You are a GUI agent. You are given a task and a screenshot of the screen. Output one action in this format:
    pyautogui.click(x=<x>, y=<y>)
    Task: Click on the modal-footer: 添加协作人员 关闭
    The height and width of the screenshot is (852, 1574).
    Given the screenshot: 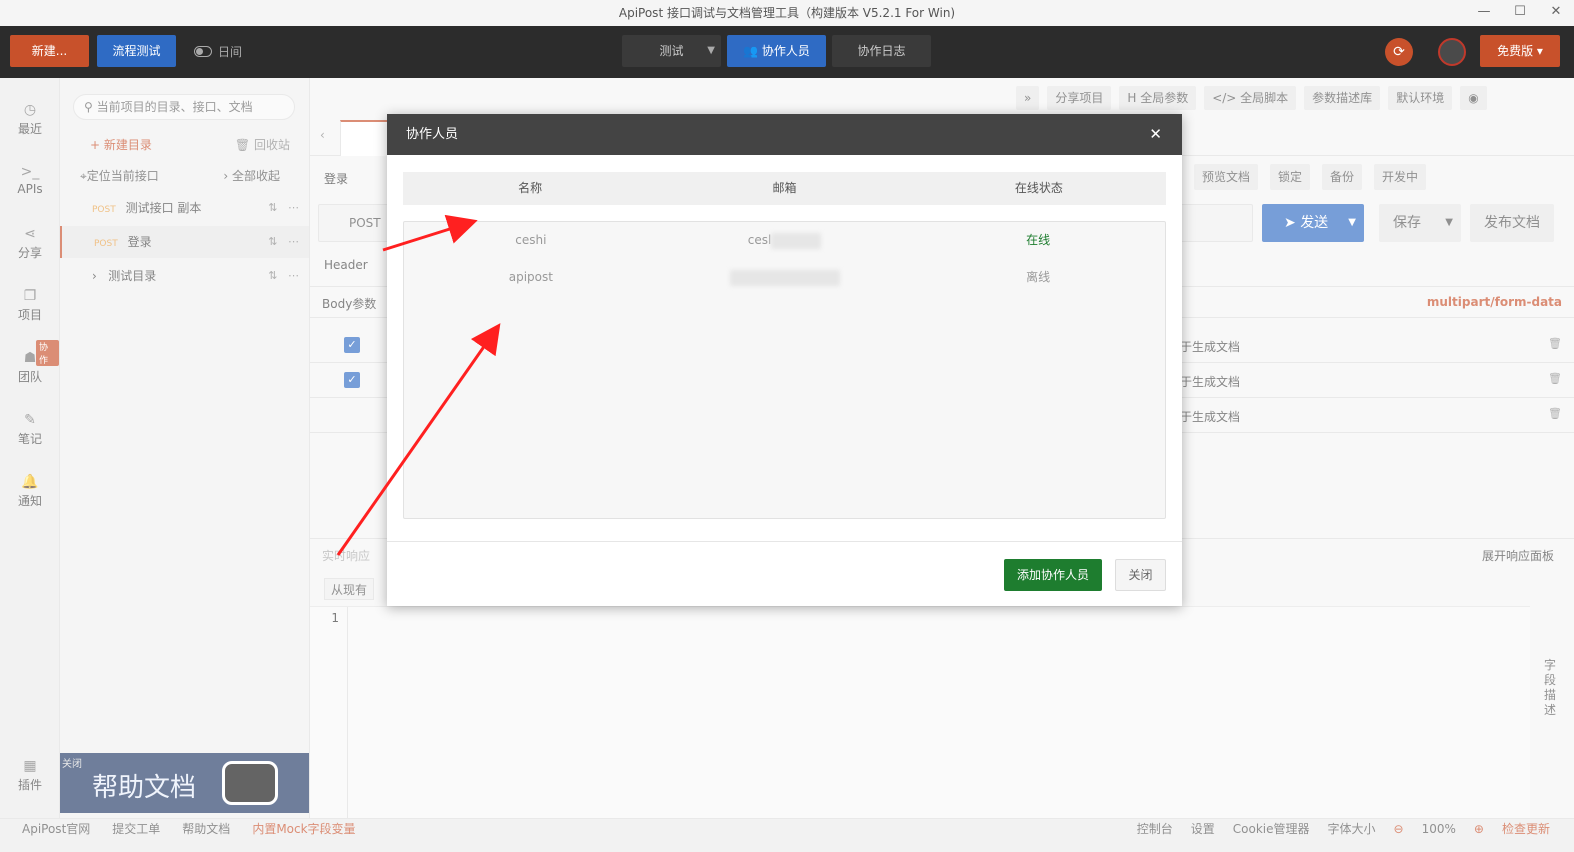 What is the action you would take?
    pyautogui.click(x=784, y=573)
    